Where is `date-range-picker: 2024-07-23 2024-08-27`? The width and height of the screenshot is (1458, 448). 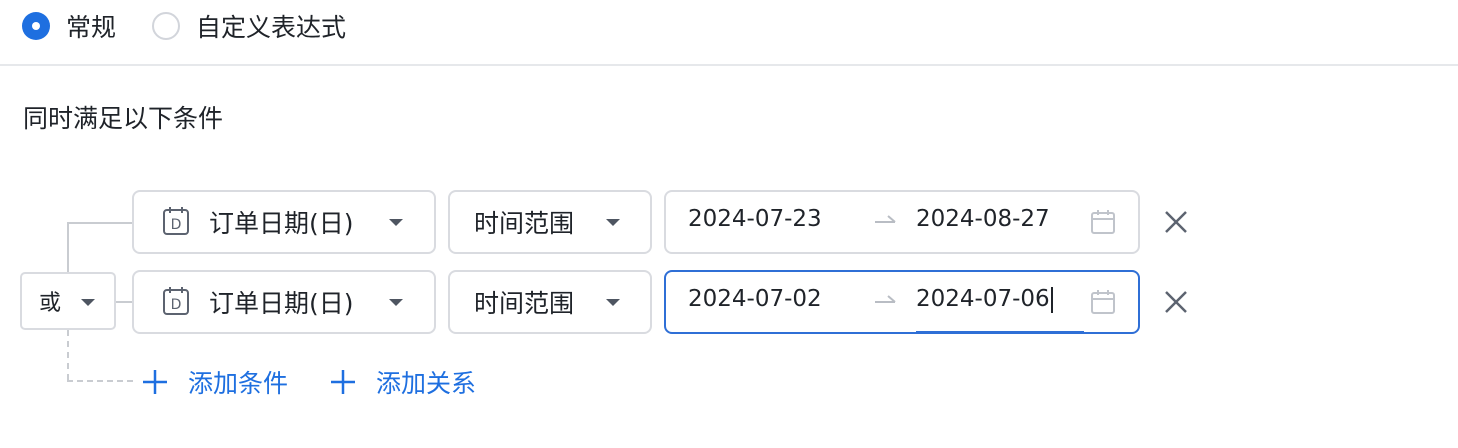 date-range-picker: 2024-07-23 2024-08-27 is located at coordinates (902, 222).